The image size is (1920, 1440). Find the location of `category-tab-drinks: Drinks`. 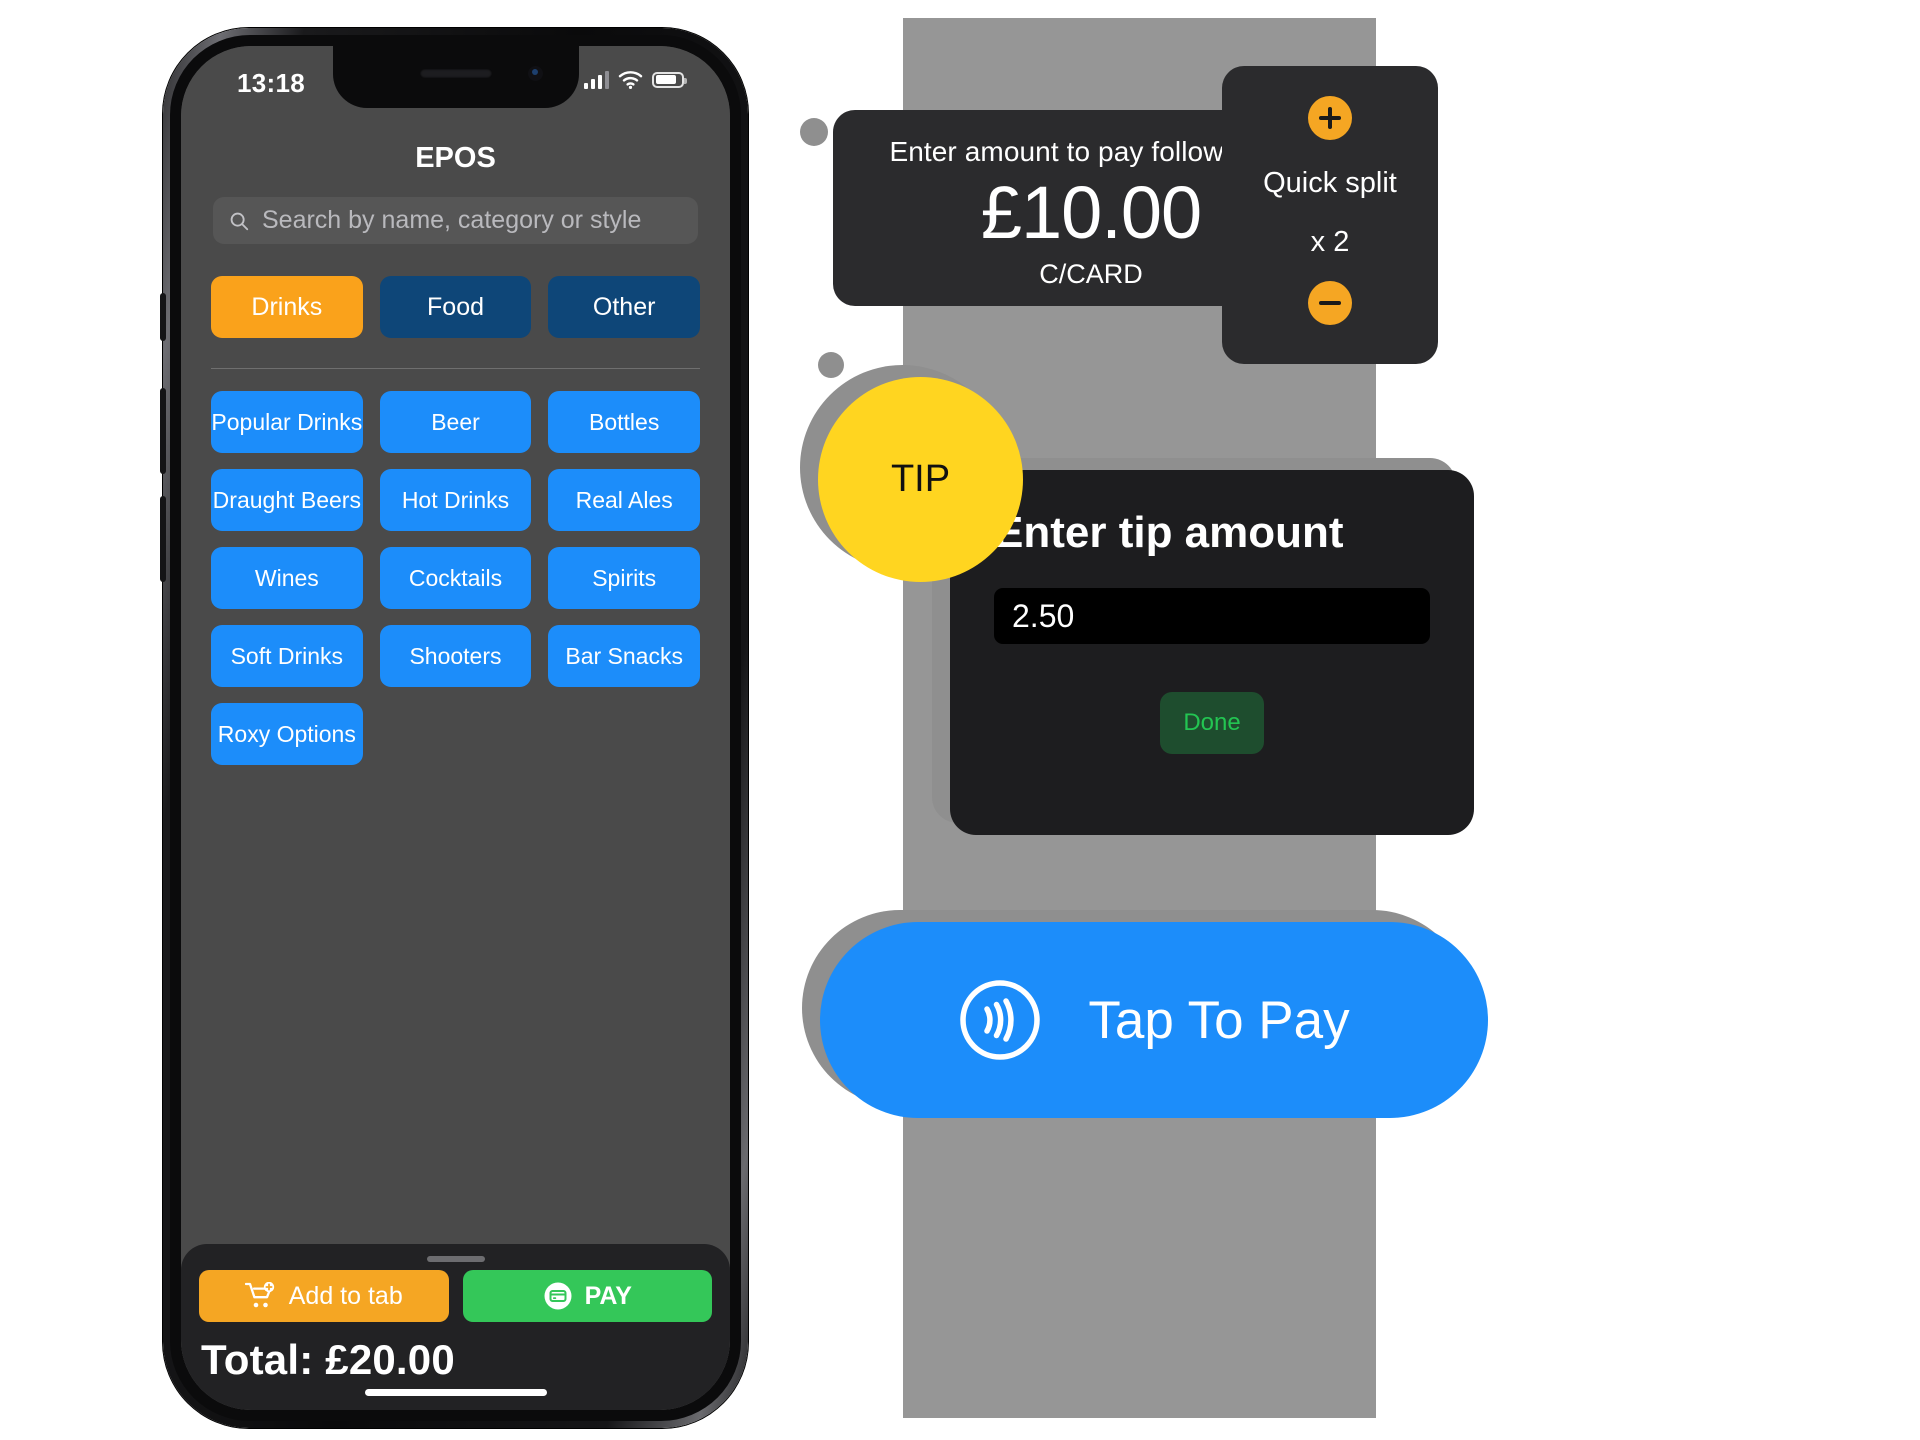

category-tab-drinks: Drinks is located at coordinates (287, 307).